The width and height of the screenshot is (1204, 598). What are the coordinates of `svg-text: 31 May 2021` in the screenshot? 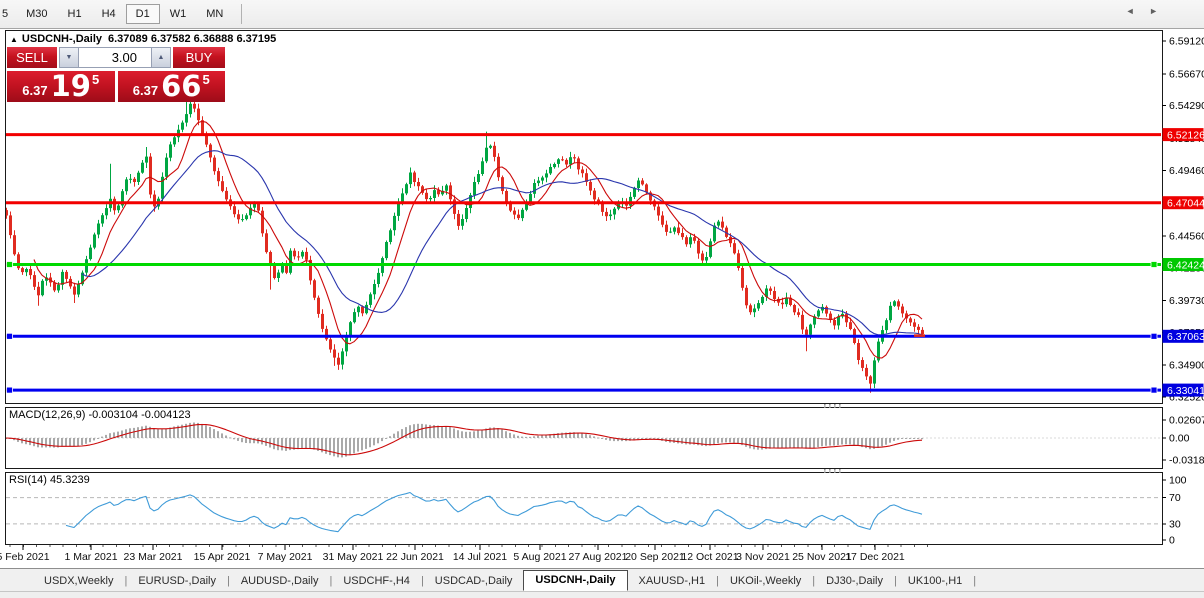 It's located at (353, 557).